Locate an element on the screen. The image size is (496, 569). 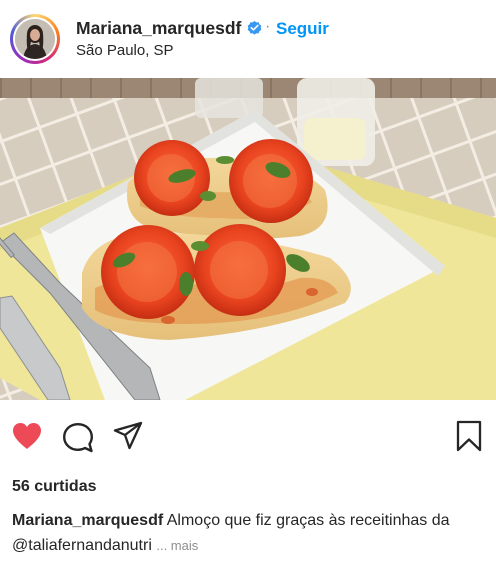
post-username: Mariana_marquesdf is located at coordinates (158, 28).